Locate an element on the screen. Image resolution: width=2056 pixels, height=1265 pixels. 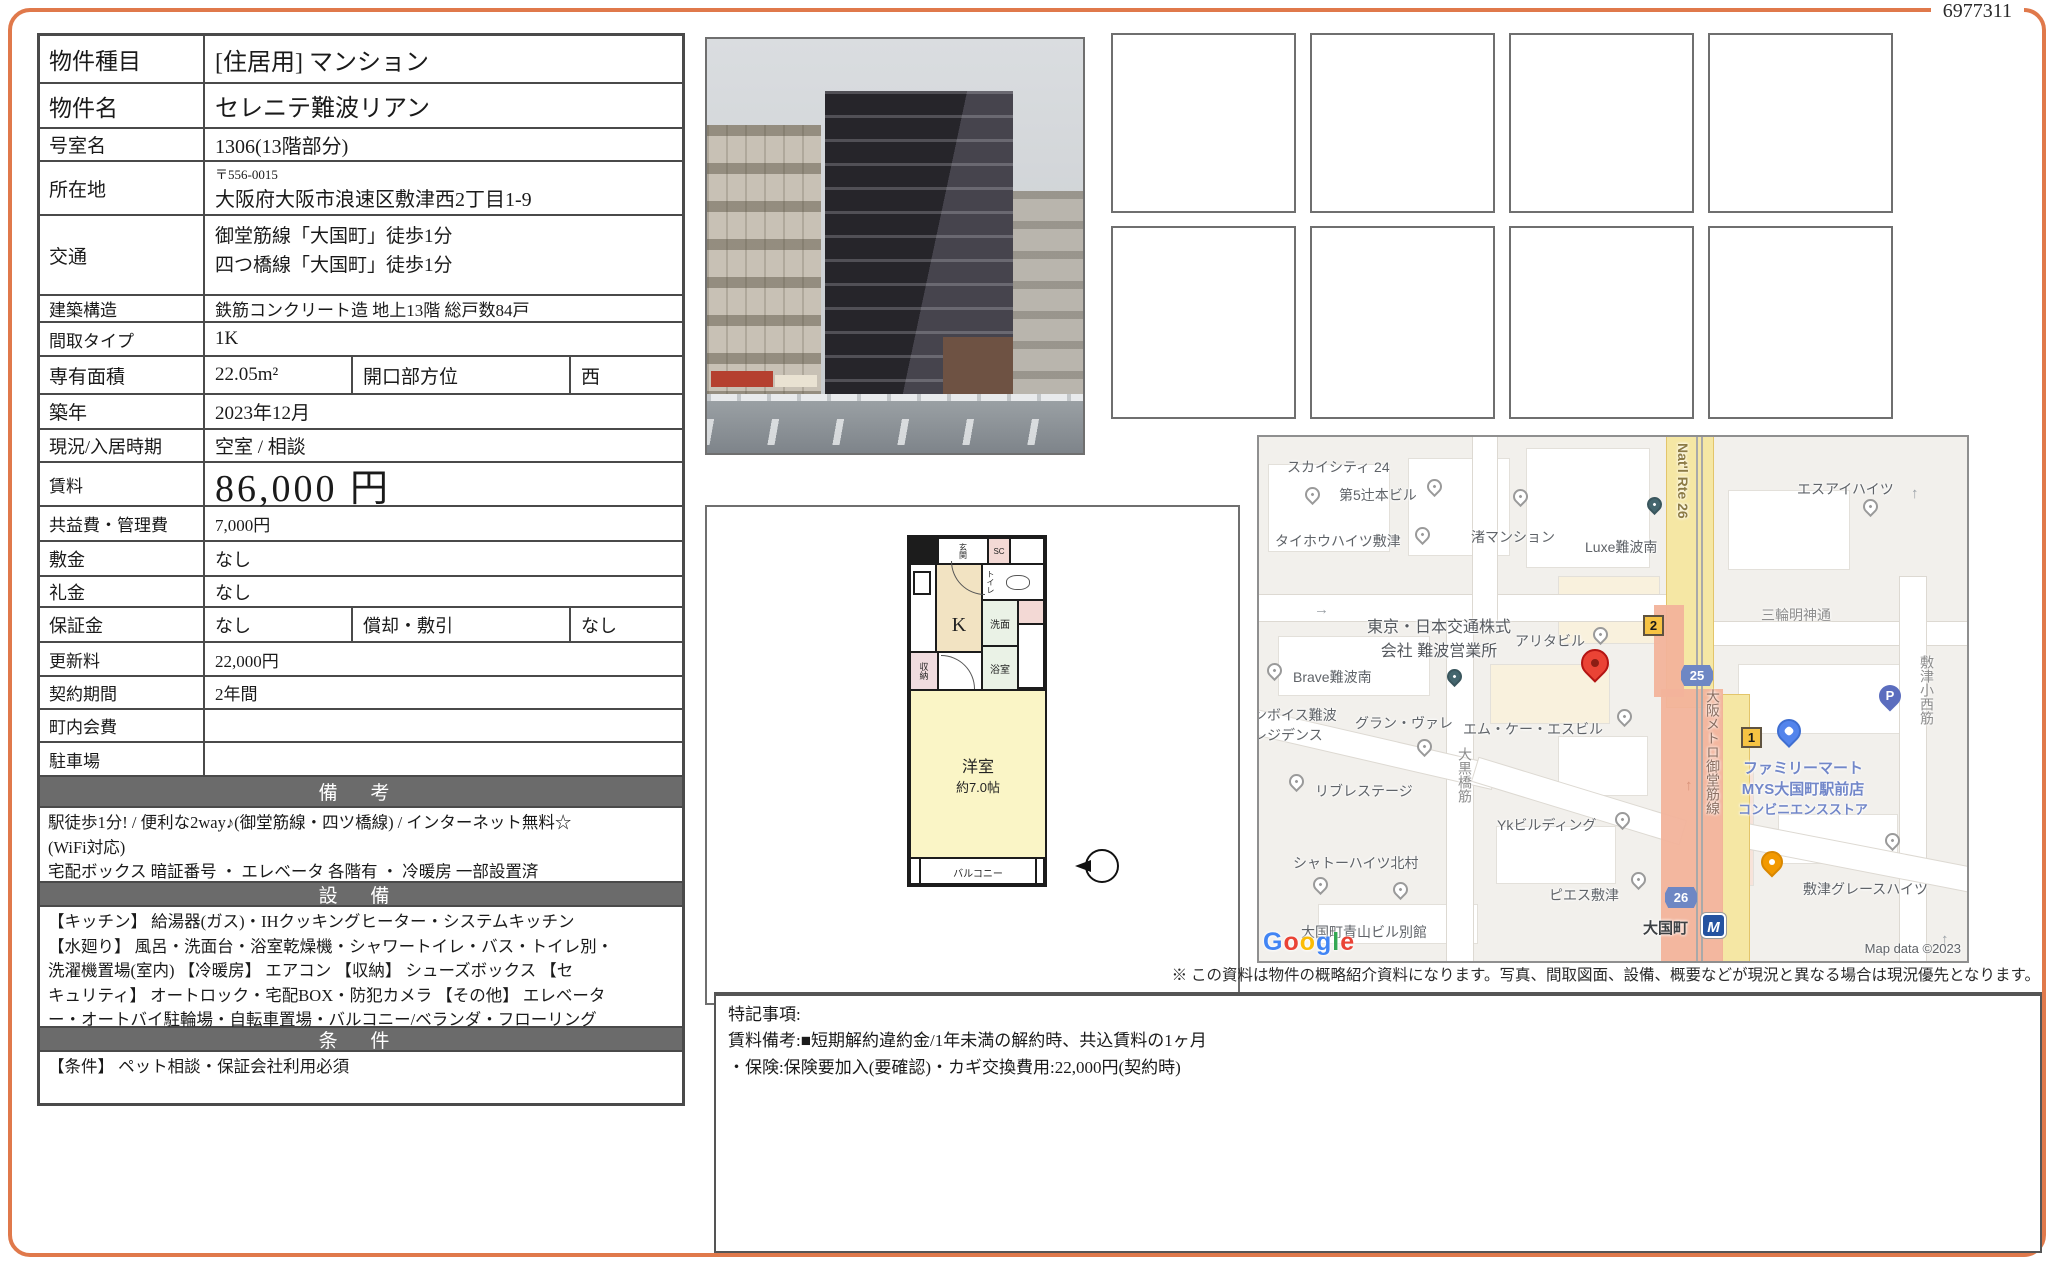
row-label: 礼金 is located at coordinates (122, 591).